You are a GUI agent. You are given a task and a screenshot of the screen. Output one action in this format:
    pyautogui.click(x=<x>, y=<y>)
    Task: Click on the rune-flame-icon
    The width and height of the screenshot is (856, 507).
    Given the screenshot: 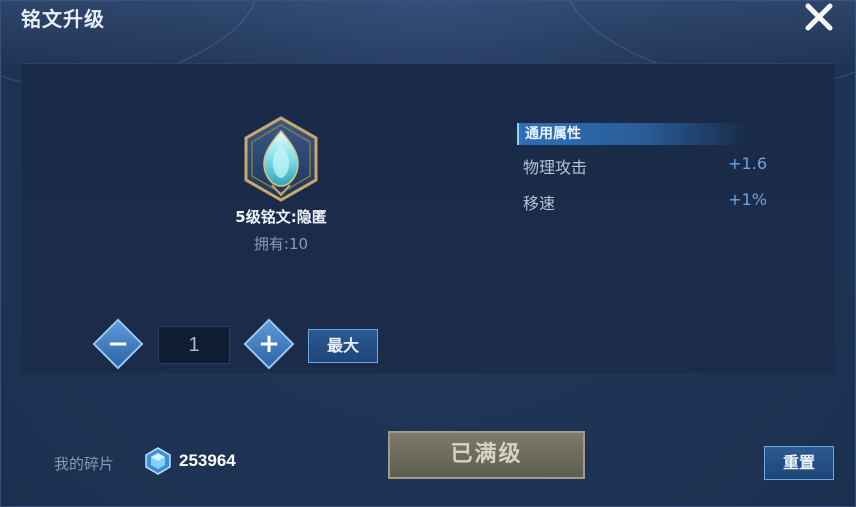 What is the action you would take?
    pyautogui.click(x=281, y=159)
    